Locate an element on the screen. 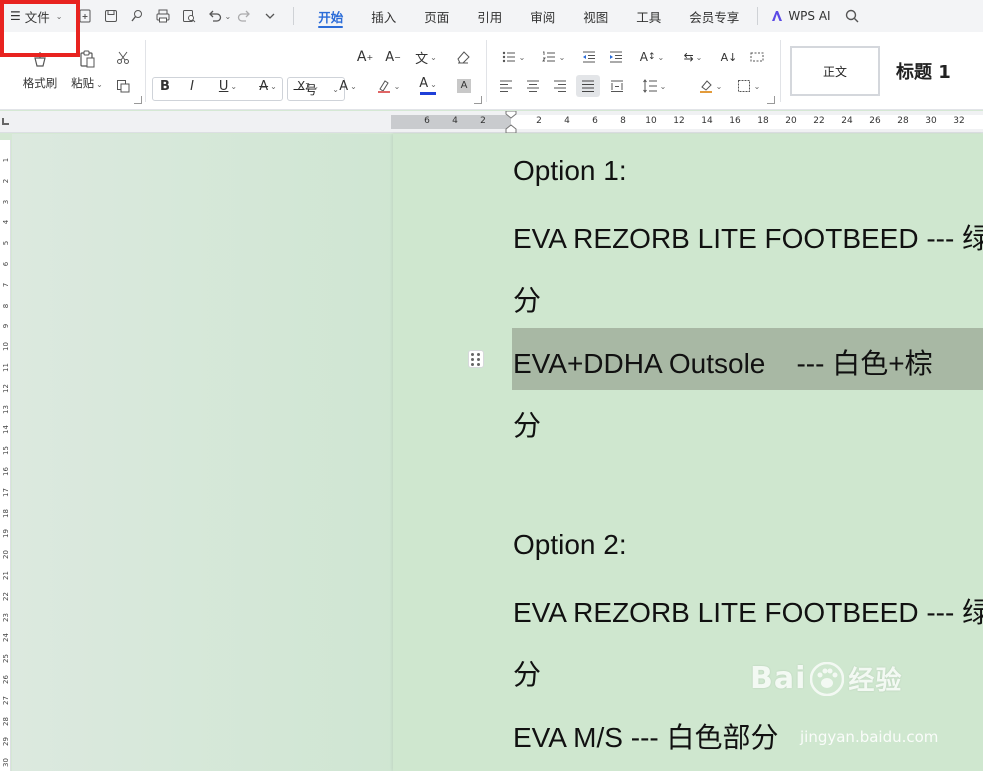  clipboard-dialog-launcher-icon is located at coordinates (138, 100).